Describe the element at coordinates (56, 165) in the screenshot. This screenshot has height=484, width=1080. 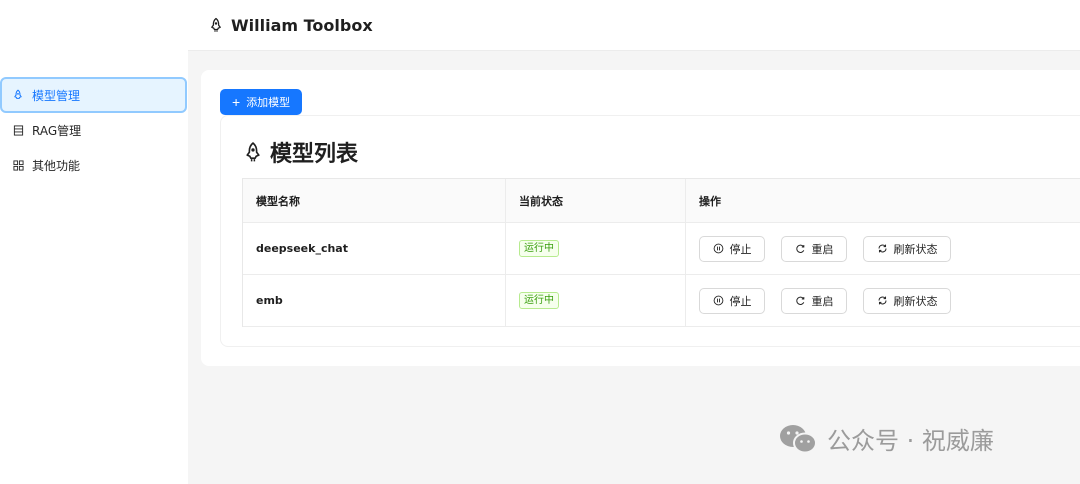
I see `sidebar-item-label: 其他功能` at that location.